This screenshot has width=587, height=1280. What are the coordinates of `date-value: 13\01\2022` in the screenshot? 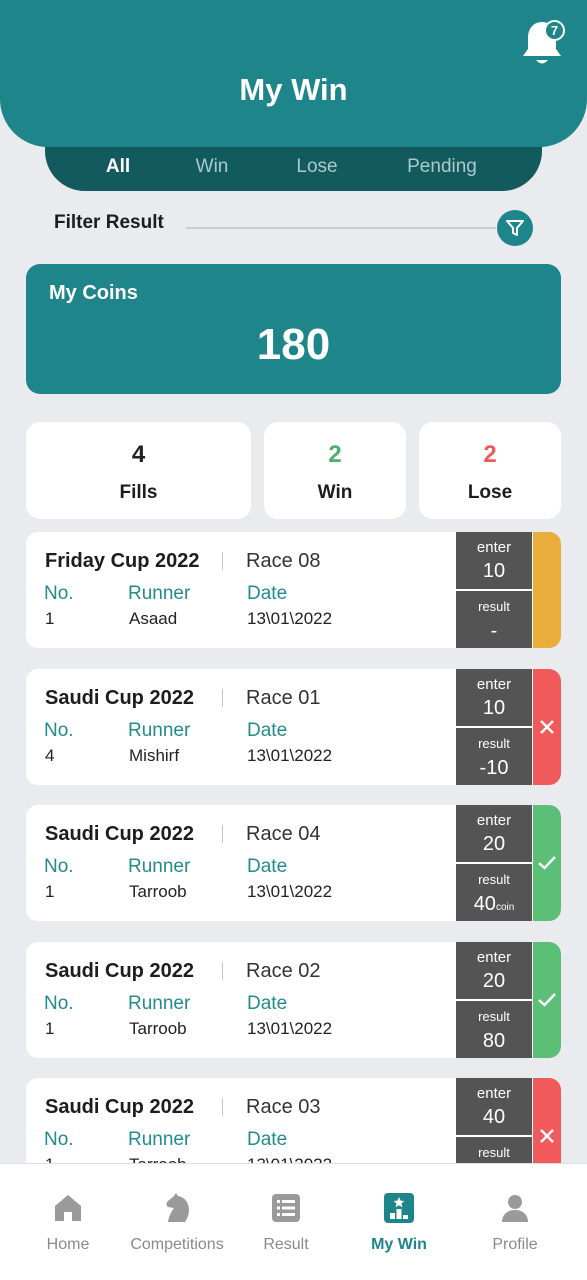 It's located at (290, 618).